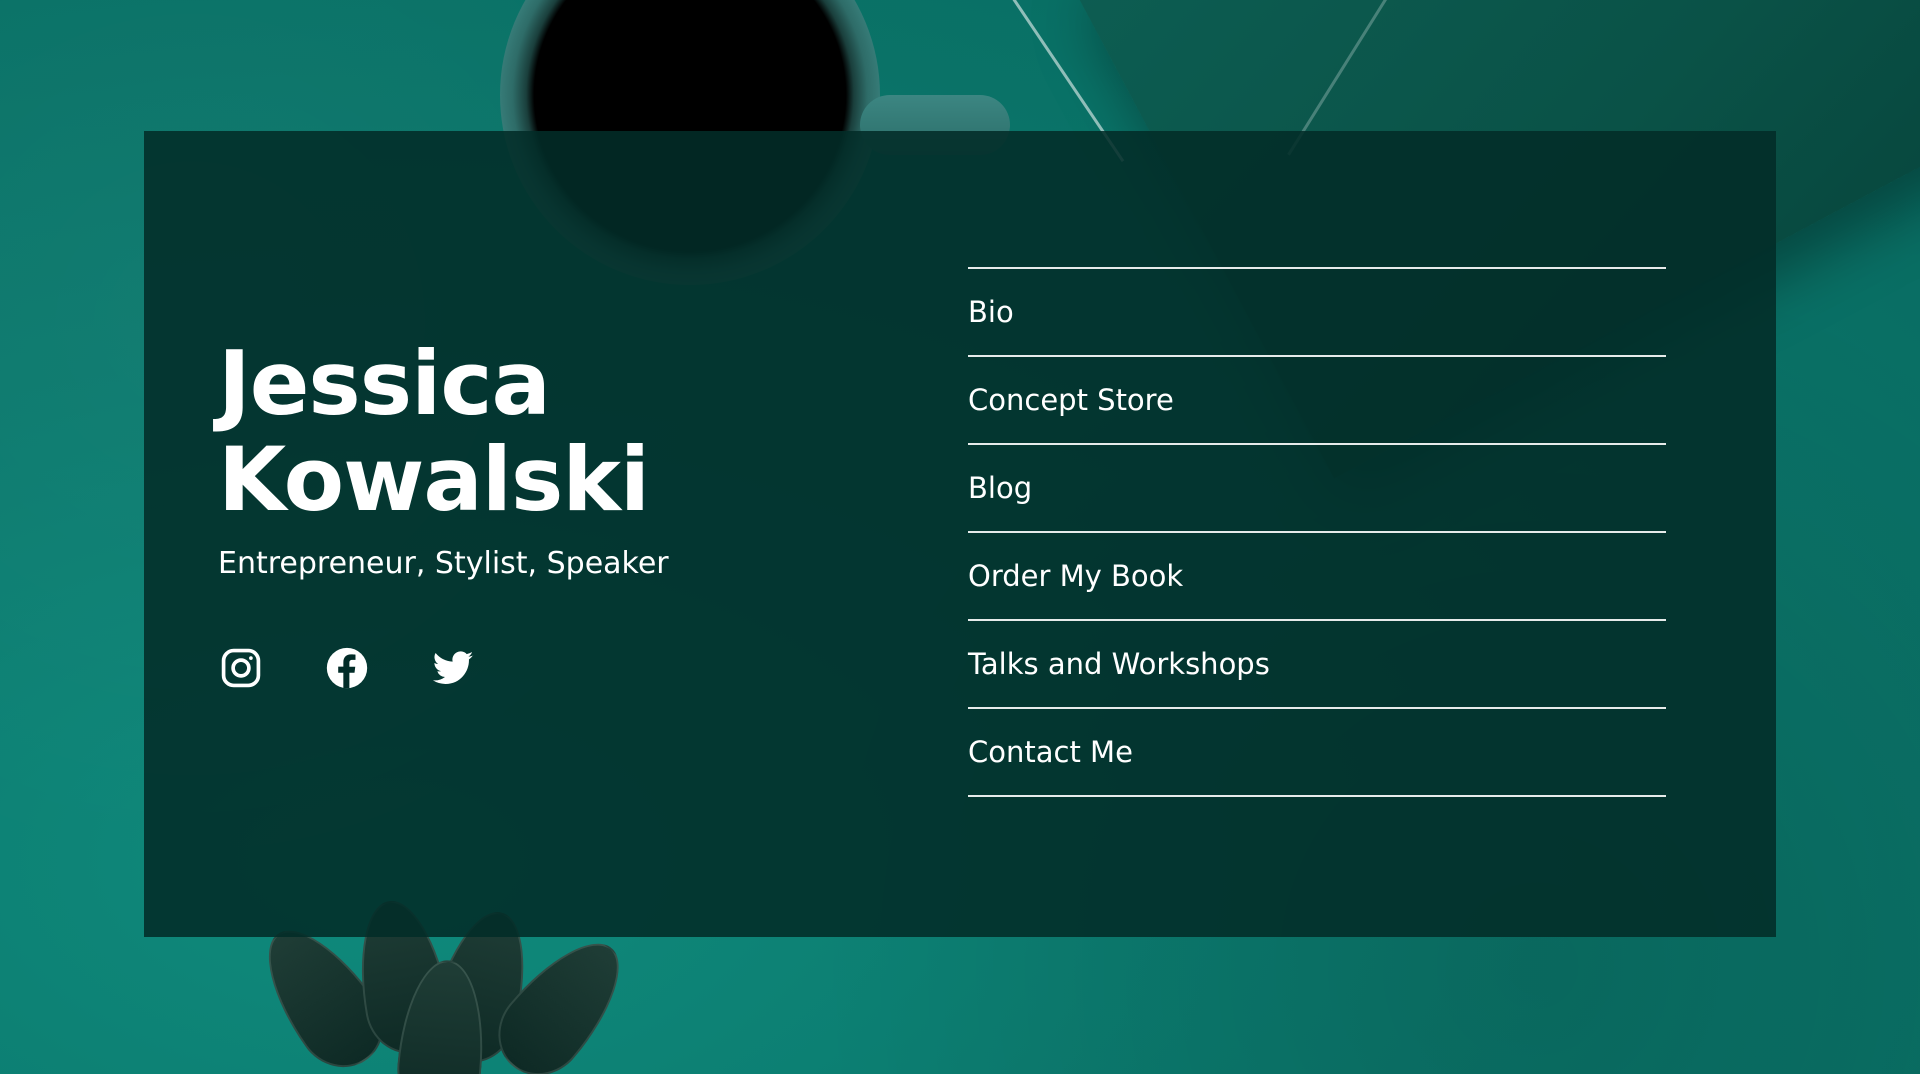  What do you see at coordinates (1075, 576) in the screenshot?
I see `nav-link-order-my-book: Order My Book` at bounding box center [1075, 576].